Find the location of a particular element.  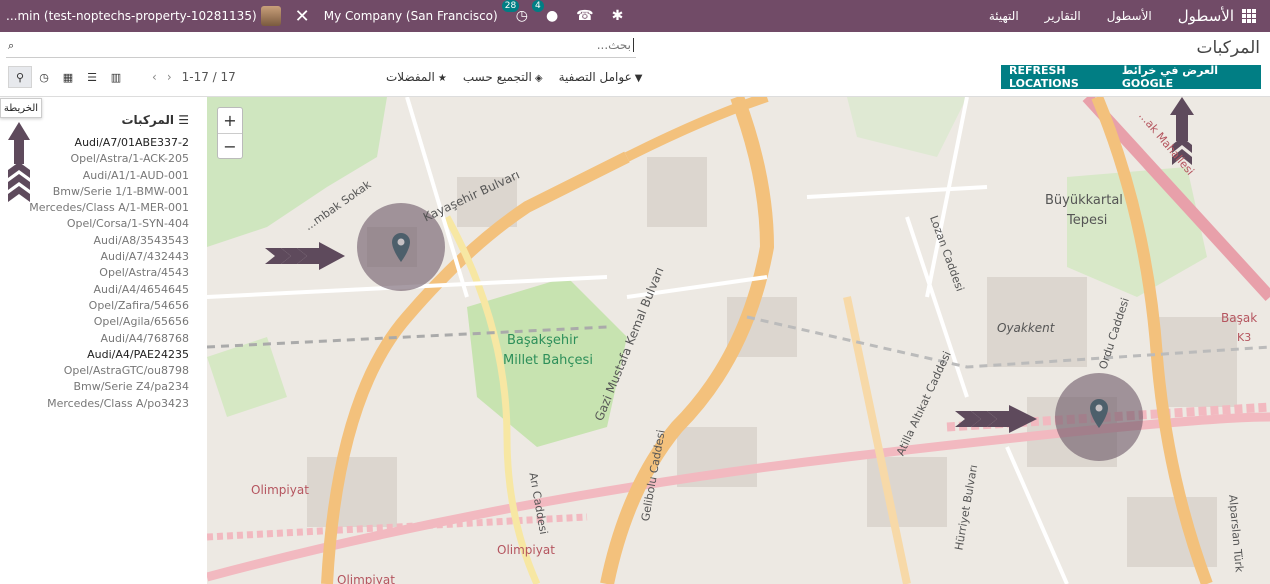

list-item: Audi/A7/432443 is located at coordinates (109, 257).